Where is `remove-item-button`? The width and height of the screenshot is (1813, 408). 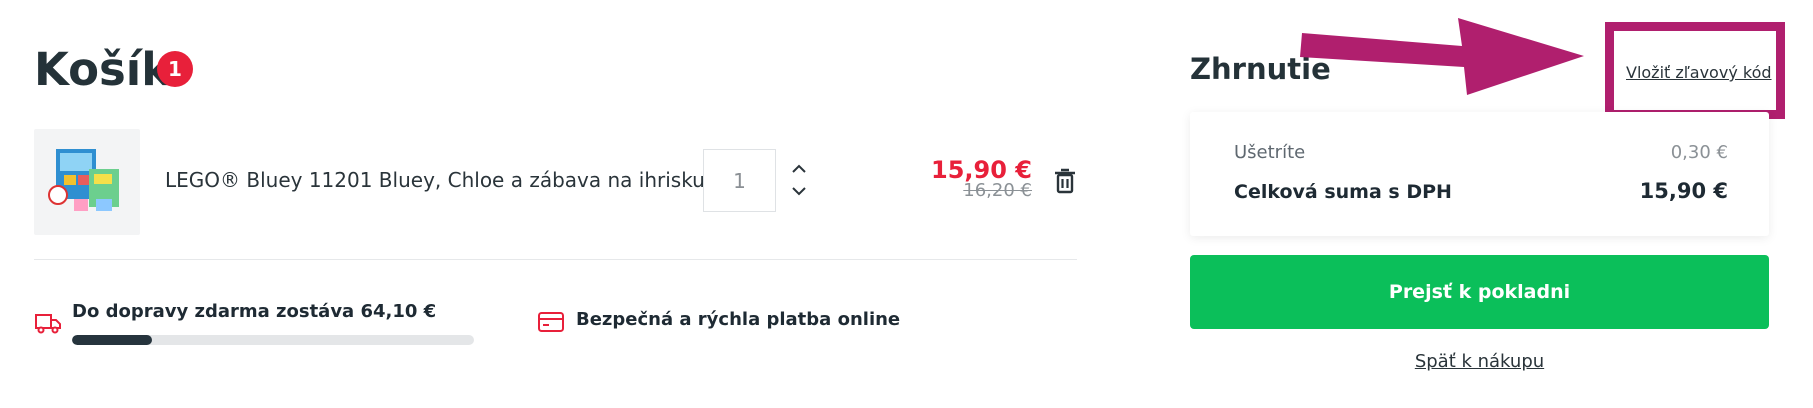 remove-item-button is located at coordinates (1065, 181).